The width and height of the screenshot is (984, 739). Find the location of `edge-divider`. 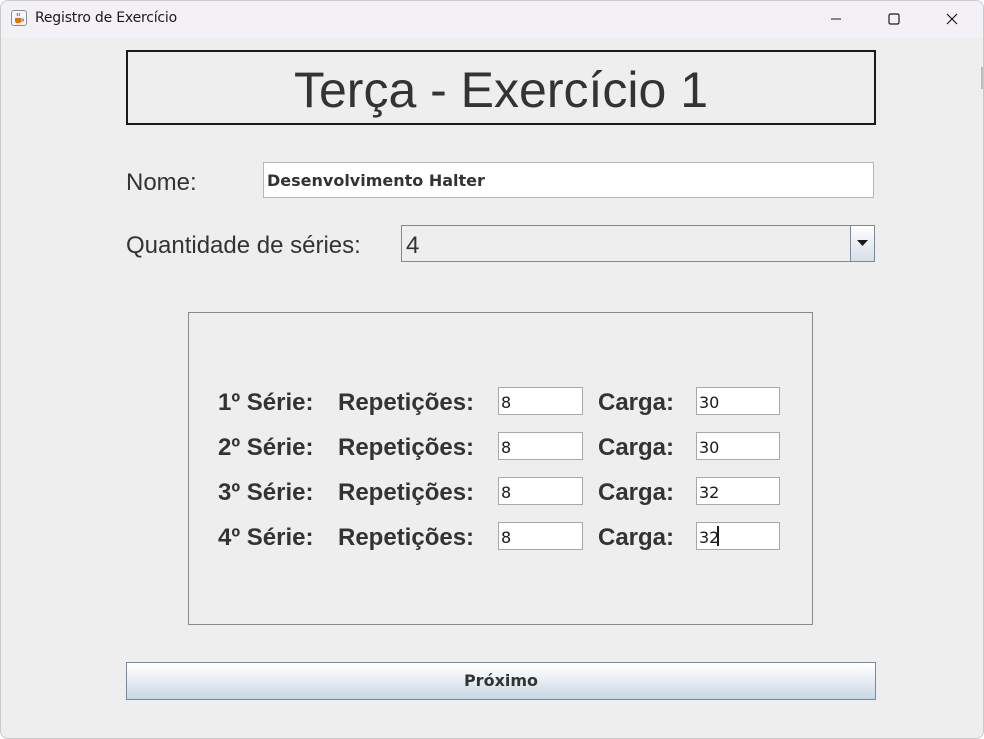

edge-divider is located at coordinates (982, 78).